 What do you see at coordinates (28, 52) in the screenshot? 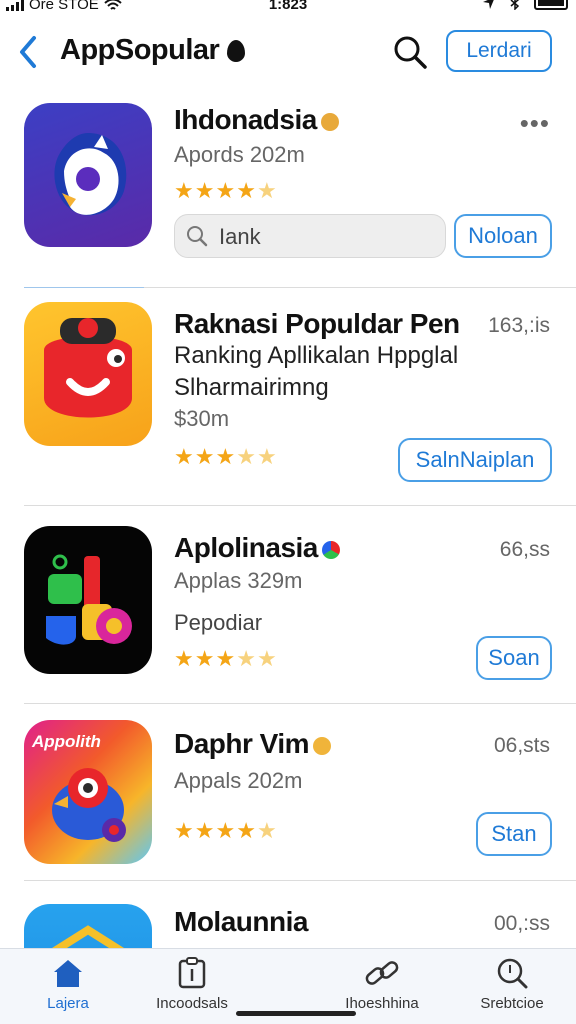
I see `back-chevron-icon` at bounding box center [28, 52].